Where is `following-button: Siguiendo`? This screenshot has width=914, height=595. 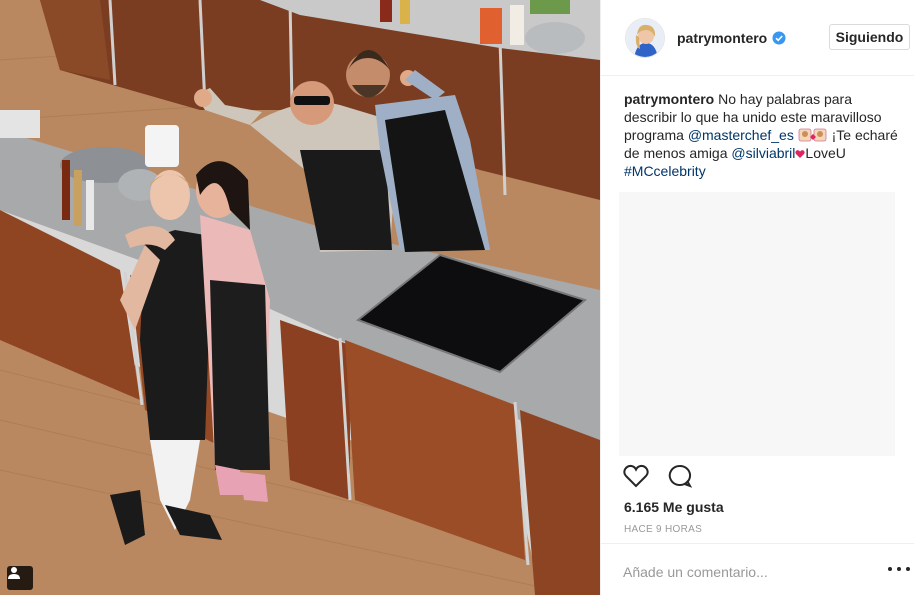 following-button: Siguiendo is located at coordinates (869, 37).